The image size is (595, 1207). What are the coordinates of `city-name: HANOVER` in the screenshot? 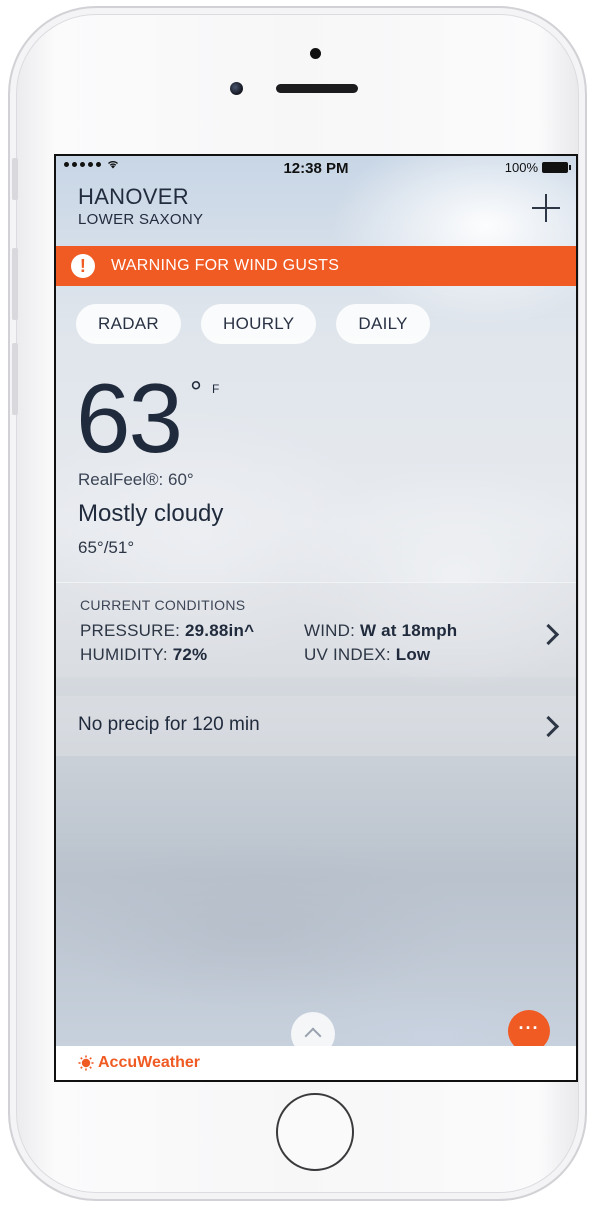 It's located at (133, 196).